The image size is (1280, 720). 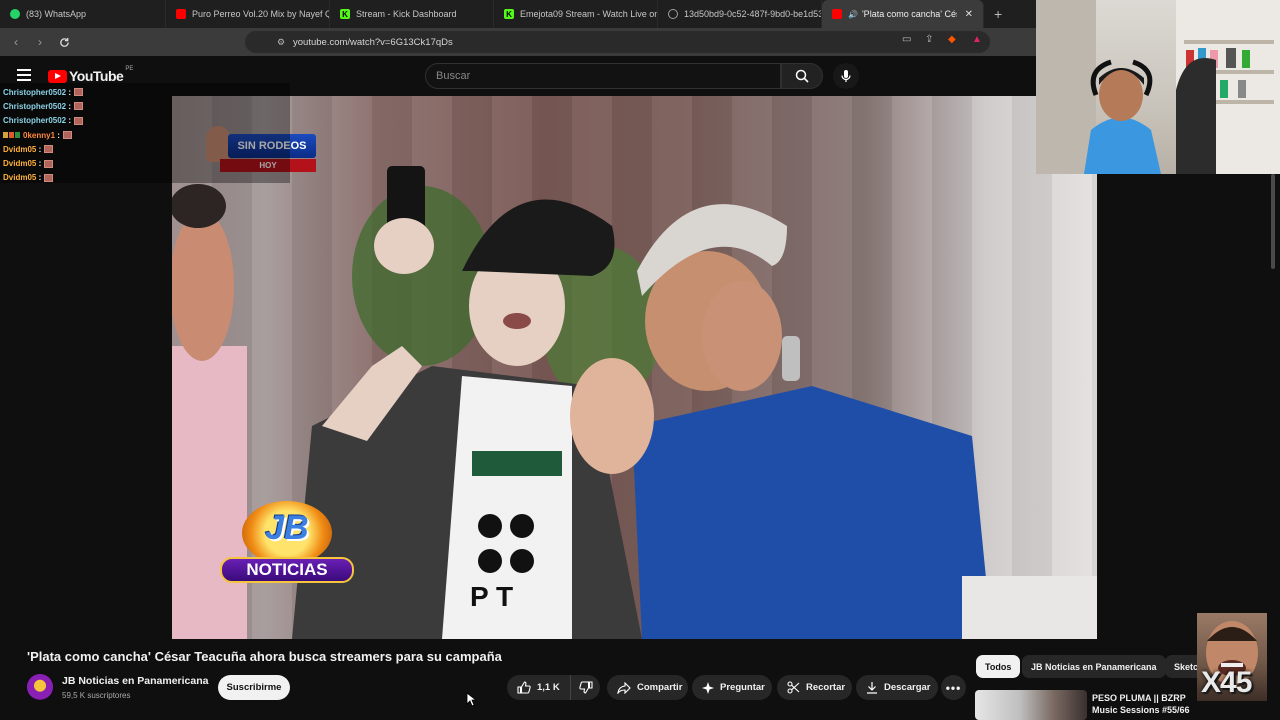 I want to click on more-actions-button: •••, so click(x=953, y=687).